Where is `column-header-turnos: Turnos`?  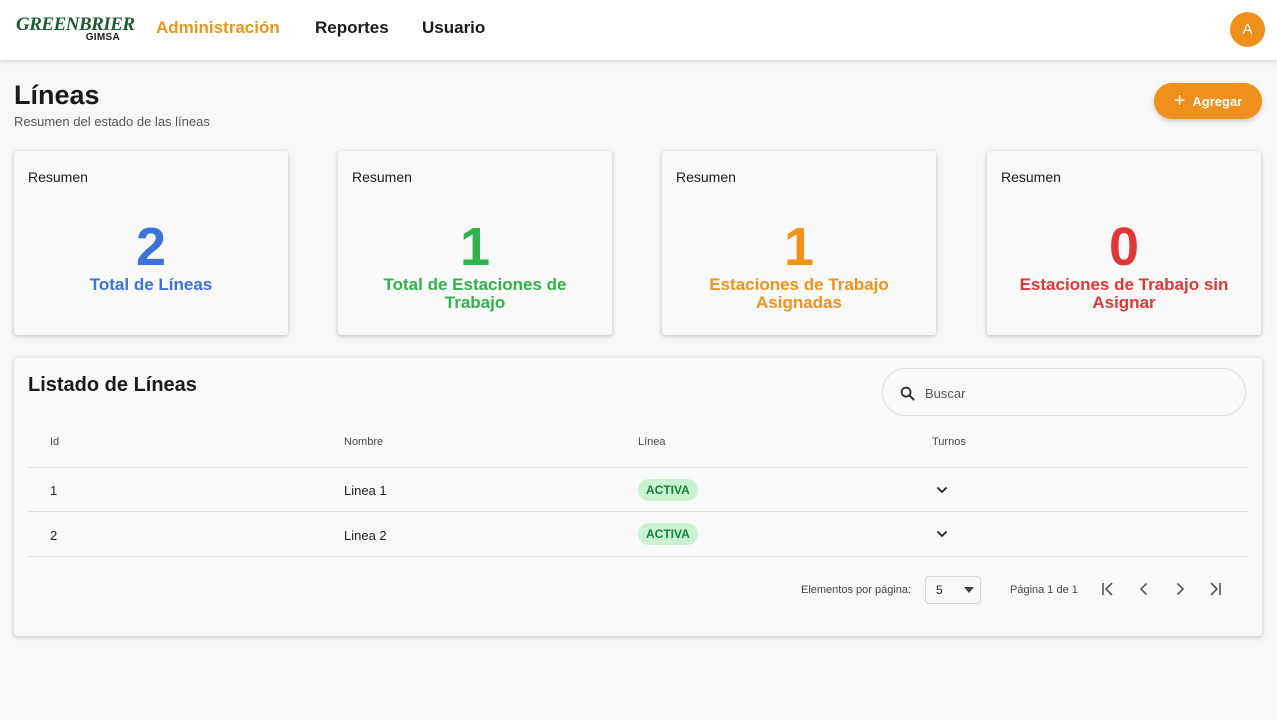 column-header-turnos: Turnos is located at coordinates (949, 442).